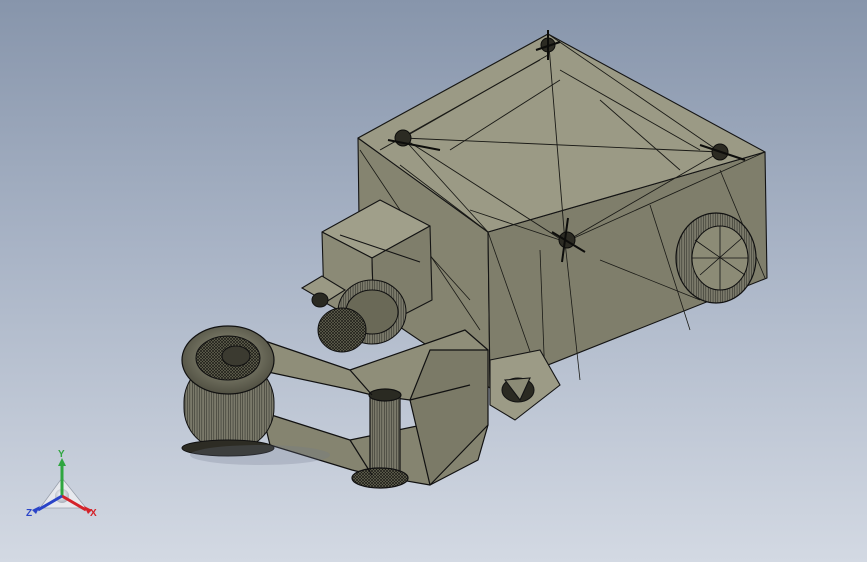  What do you see at coordinates (375, 409) in the screenshot?
I see `lever-arm` at bounding box center [375, 409].